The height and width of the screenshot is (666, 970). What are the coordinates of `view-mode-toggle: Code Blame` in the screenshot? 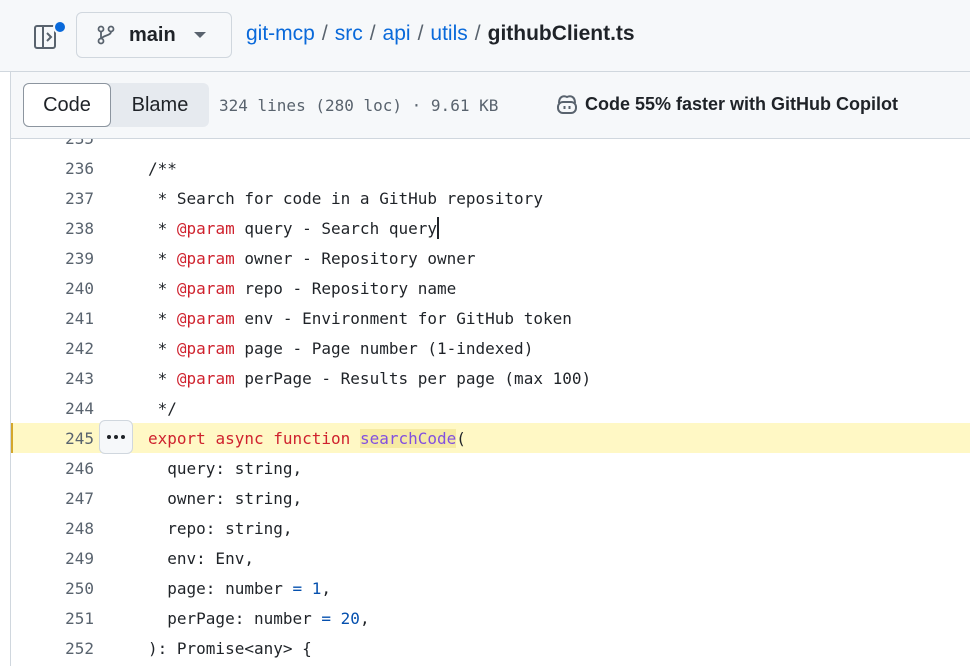 It's located at (116, 105).